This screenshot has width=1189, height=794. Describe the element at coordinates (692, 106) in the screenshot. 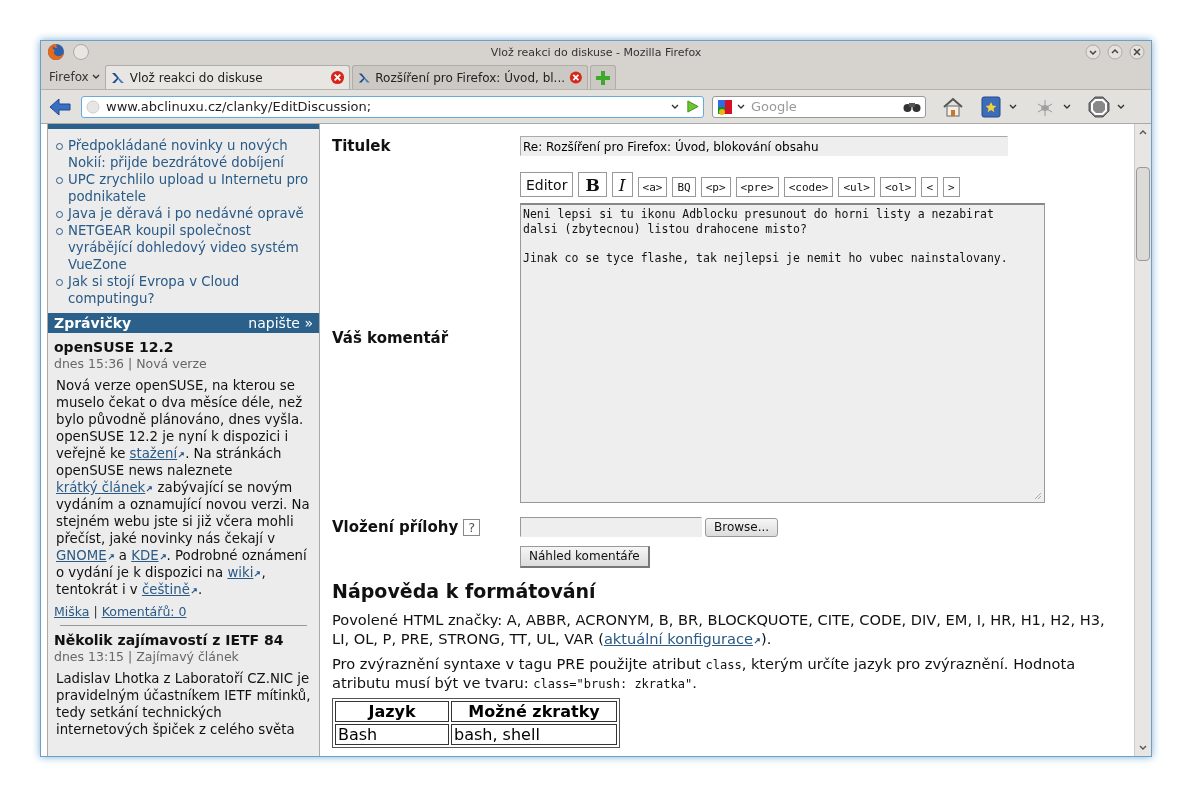

I see `go-arrow-icon` at that location.